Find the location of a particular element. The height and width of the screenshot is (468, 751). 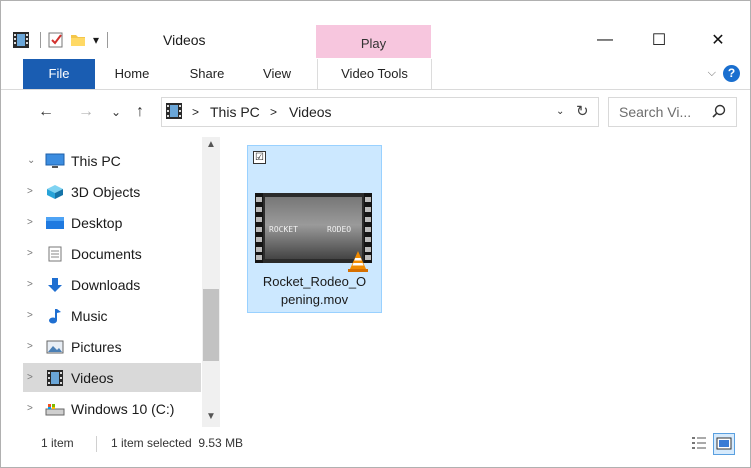

tab-file: File is located at coordinates (59, 74).